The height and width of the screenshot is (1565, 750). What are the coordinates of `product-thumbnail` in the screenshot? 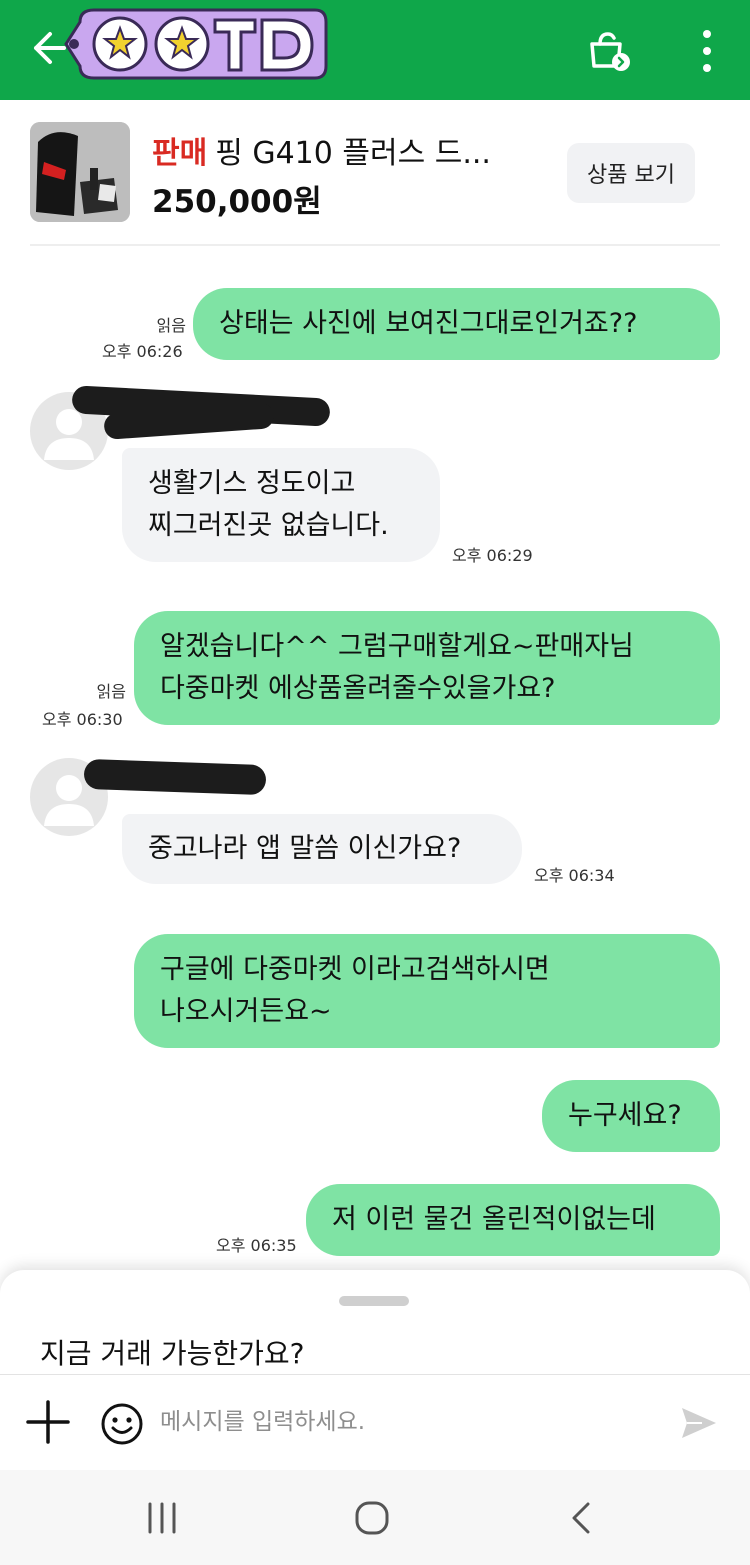 It's located at (80, 172).